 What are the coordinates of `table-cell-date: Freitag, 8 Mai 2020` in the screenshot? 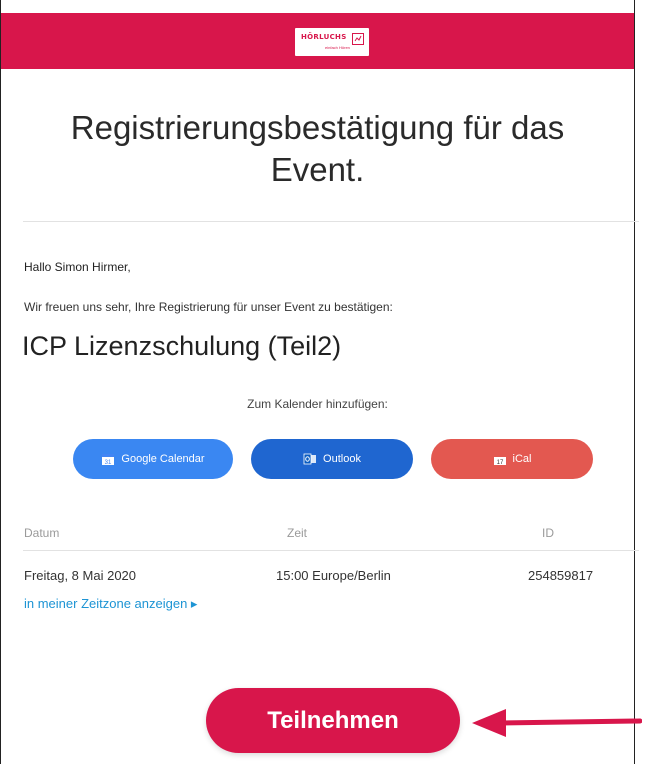 It's located at (80, 575).